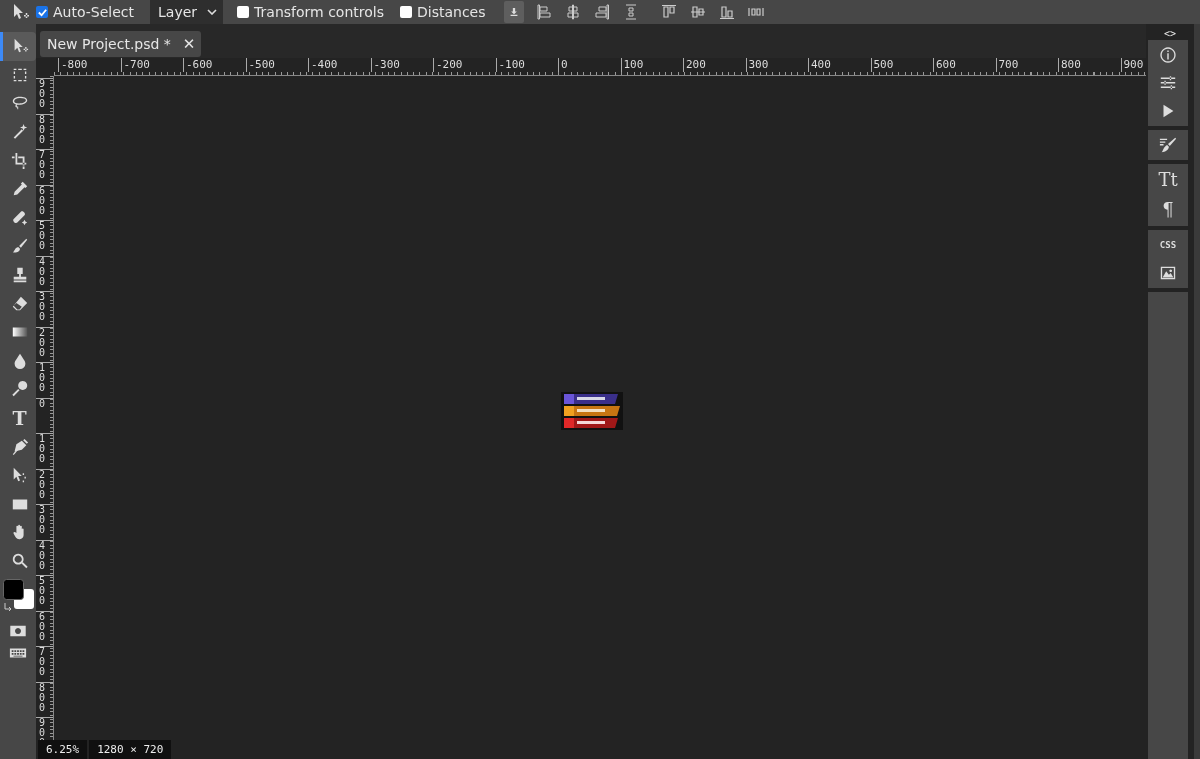 The width and height of the screenshot is (1200, 759). Describe the element at coordinates (572, 12) in the screenshot. I see `align-center-icon` at that location.